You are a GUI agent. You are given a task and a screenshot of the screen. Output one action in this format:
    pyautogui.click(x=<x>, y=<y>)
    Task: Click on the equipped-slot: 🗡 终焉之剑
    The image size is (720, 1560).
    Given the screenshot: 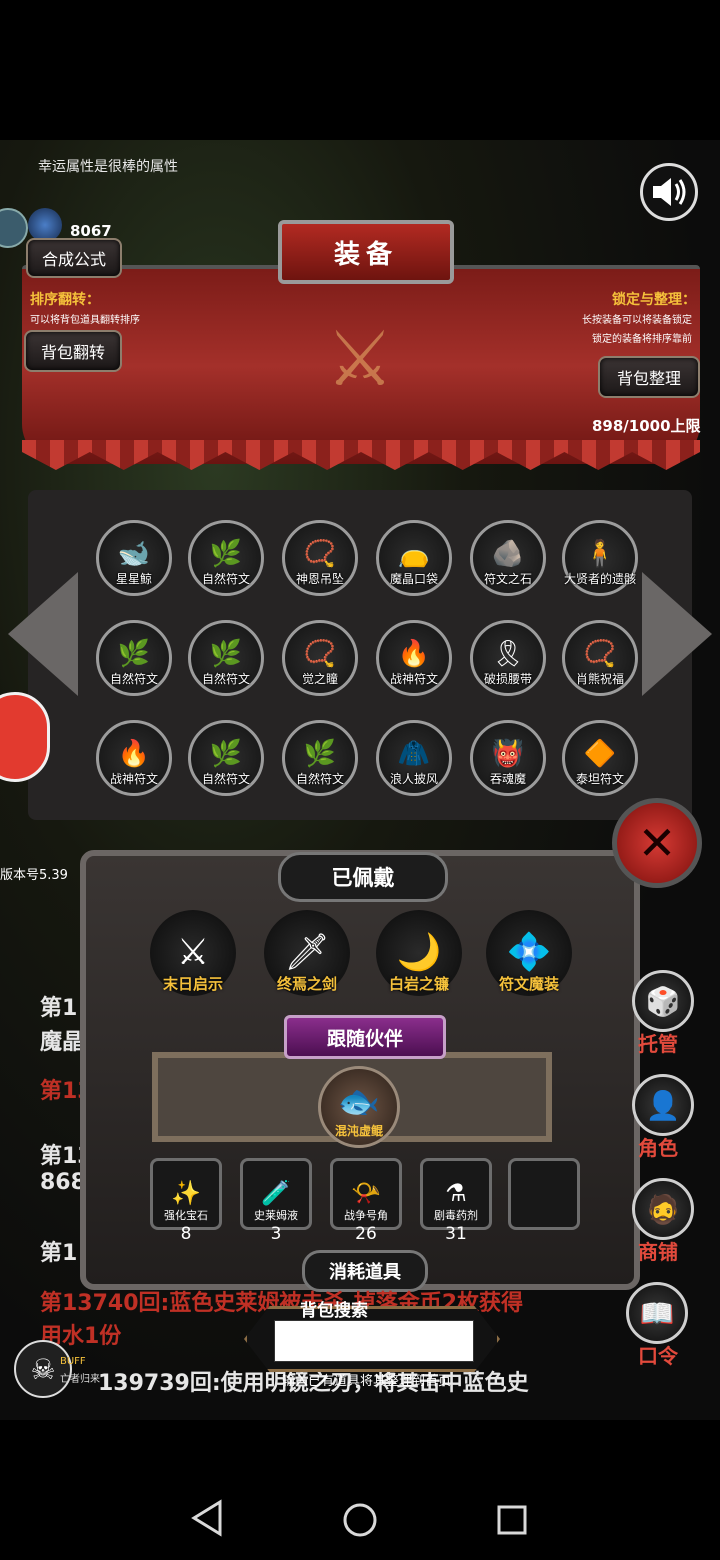 What is the action you would take?
    pyautogui.click(x=307, y=953)
    